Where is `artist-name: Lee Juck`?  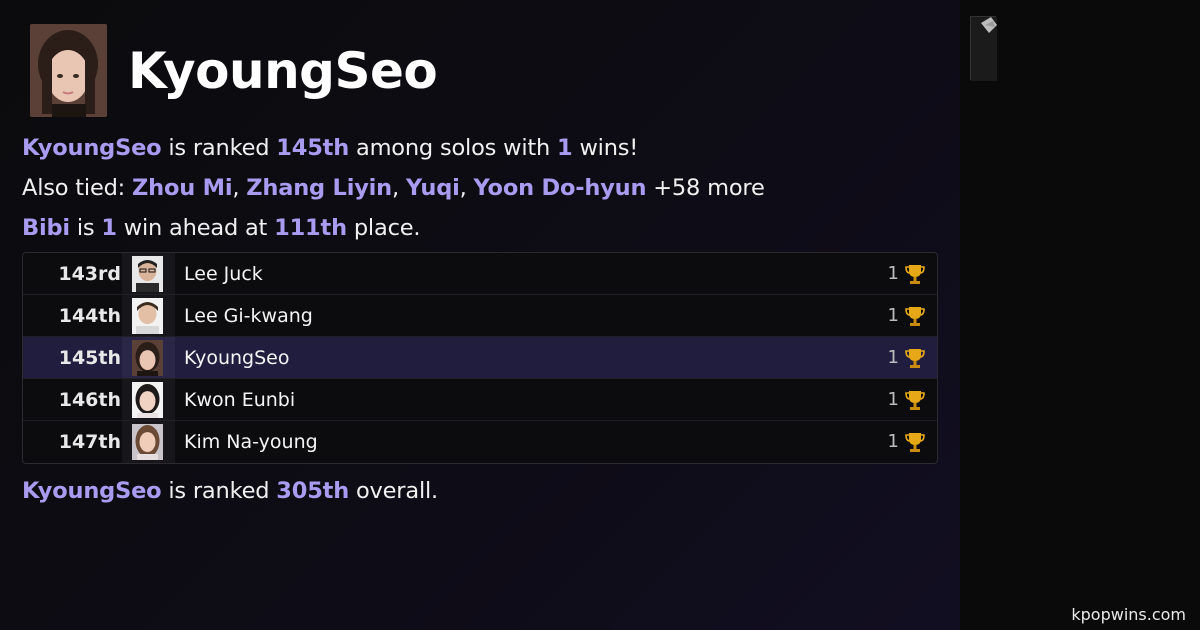 artist-name: Lee Juck is located at coordinates (223, 274).